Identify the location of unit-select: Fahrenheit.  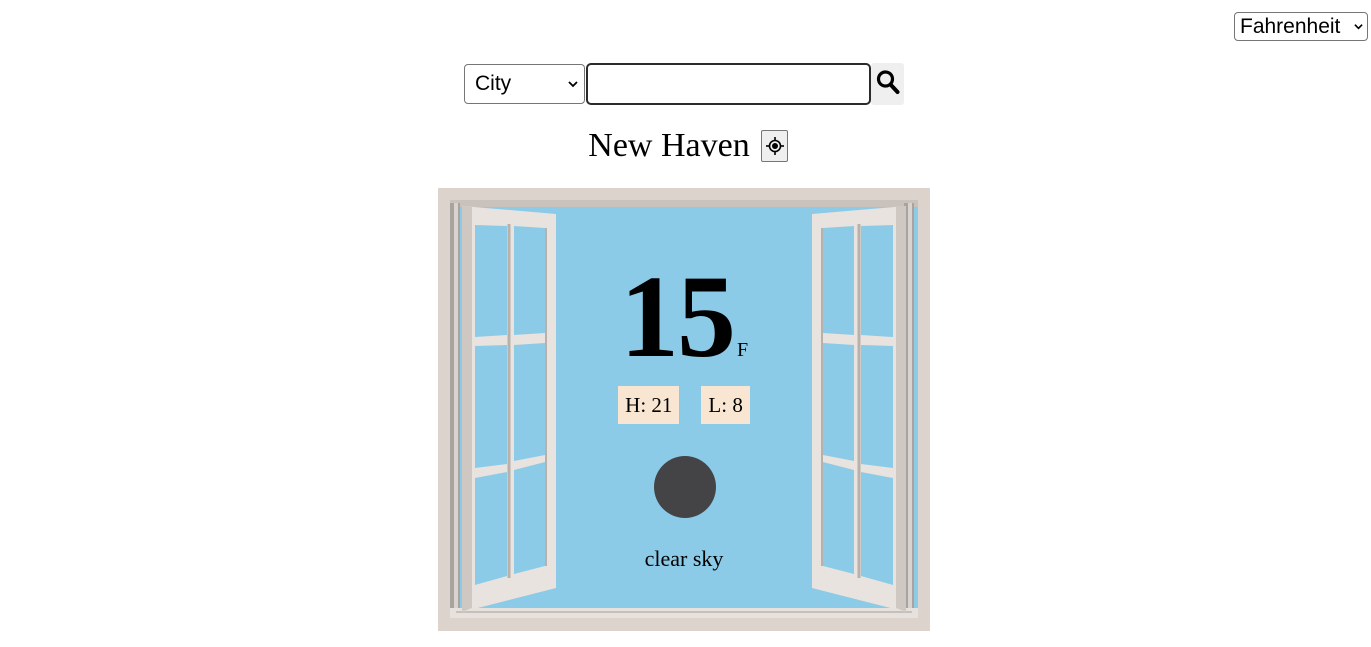
(1301, 26).